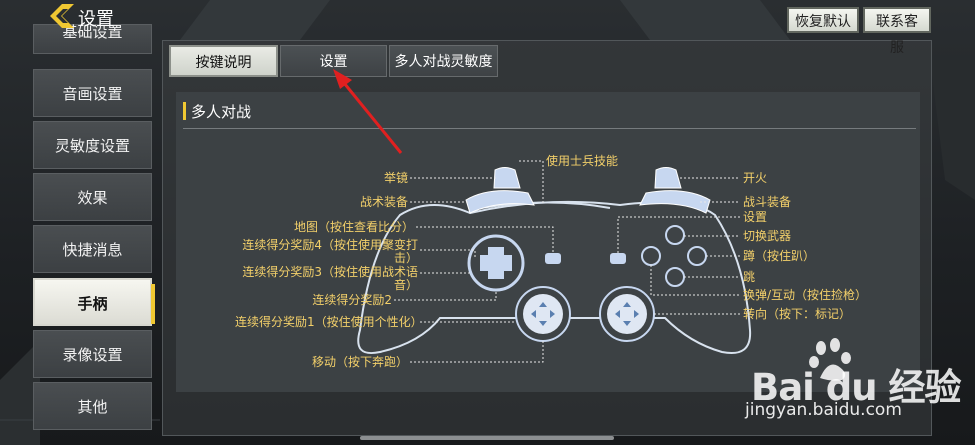 The image size is (975, 445). What do you see at coordinates (221, 112) in the screenshot?
I see `section-title: 多人对战` at bounding box center [221, 112].